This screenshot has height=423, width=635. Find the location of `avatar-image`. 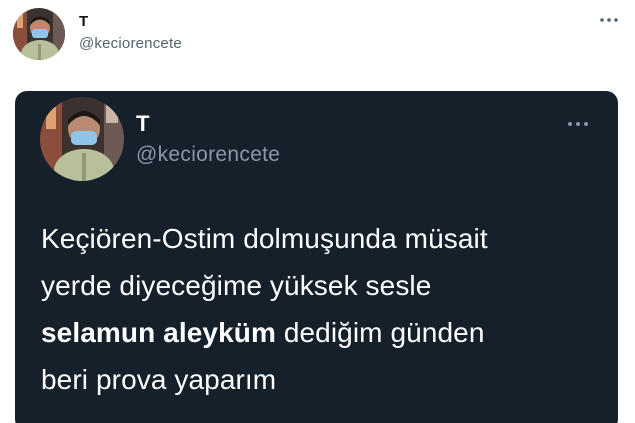

avatar-image is located at coordinates (39, 34).